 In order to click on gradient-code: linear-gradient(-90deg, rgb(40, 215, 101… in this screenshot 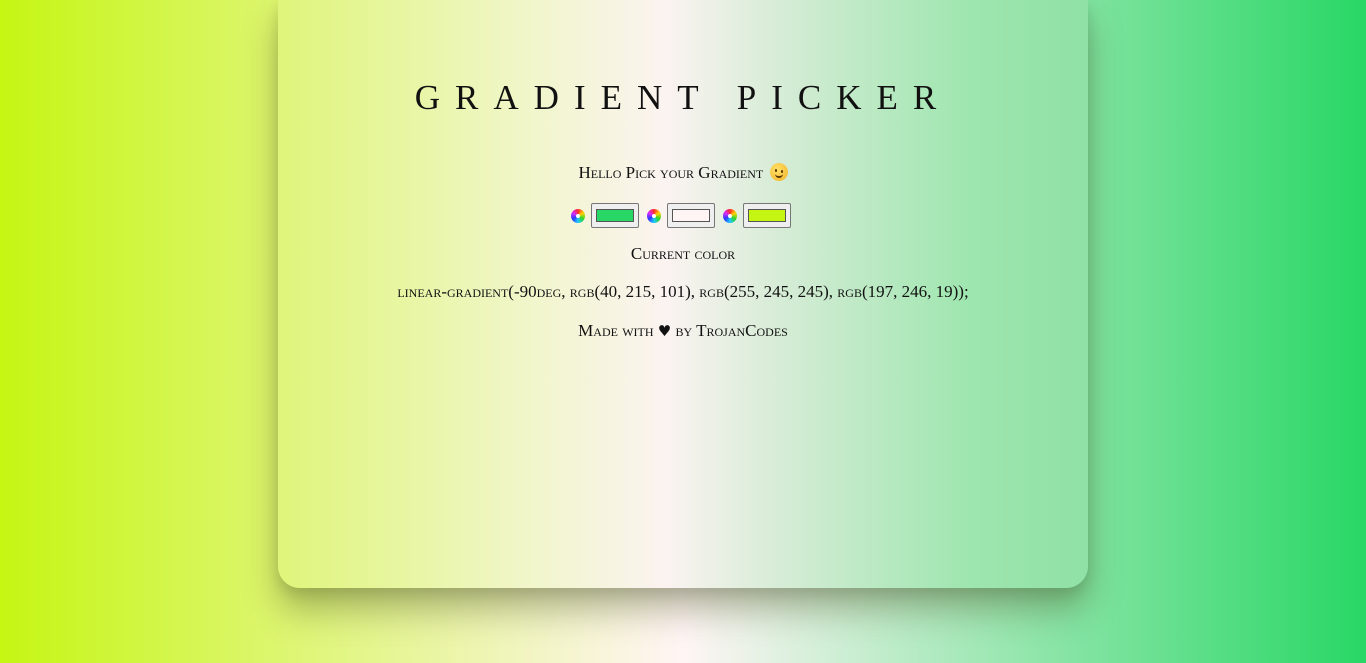, I will do `click(683, 291)`.